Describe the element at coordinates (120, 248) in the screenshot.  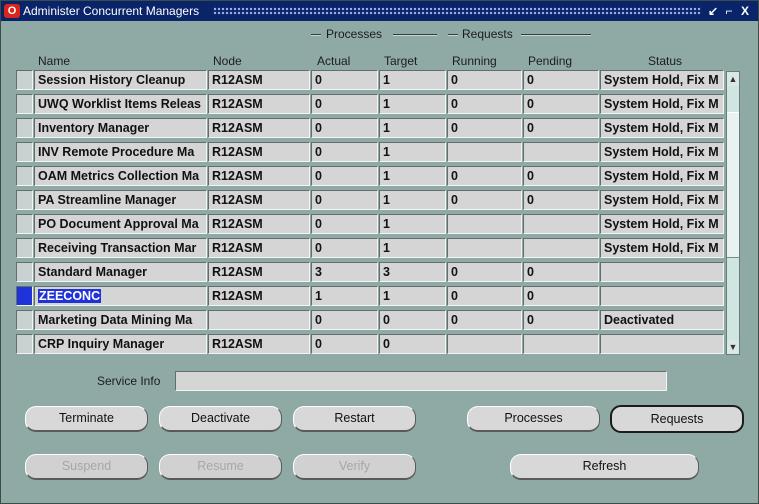
I see `cell-name: Receiving Transaction Mar` at that location.